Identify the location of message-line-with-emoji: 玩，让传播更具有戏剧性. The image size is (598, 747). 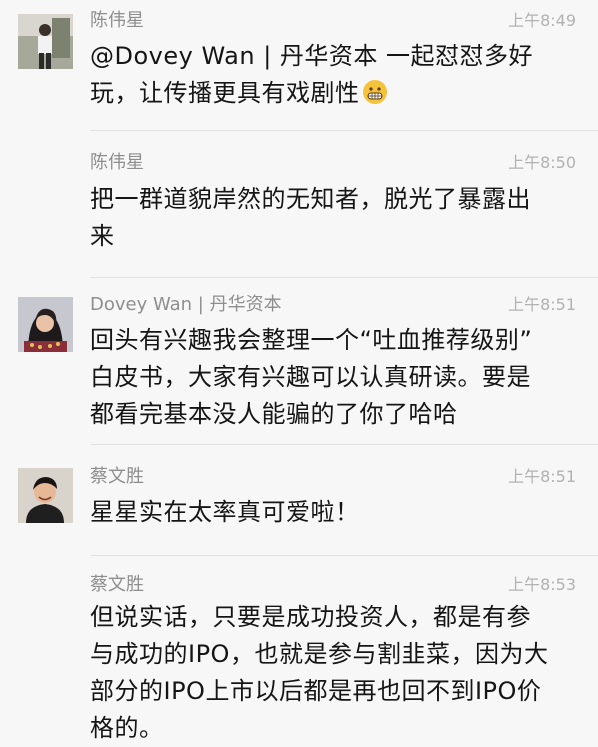
(334, 93).